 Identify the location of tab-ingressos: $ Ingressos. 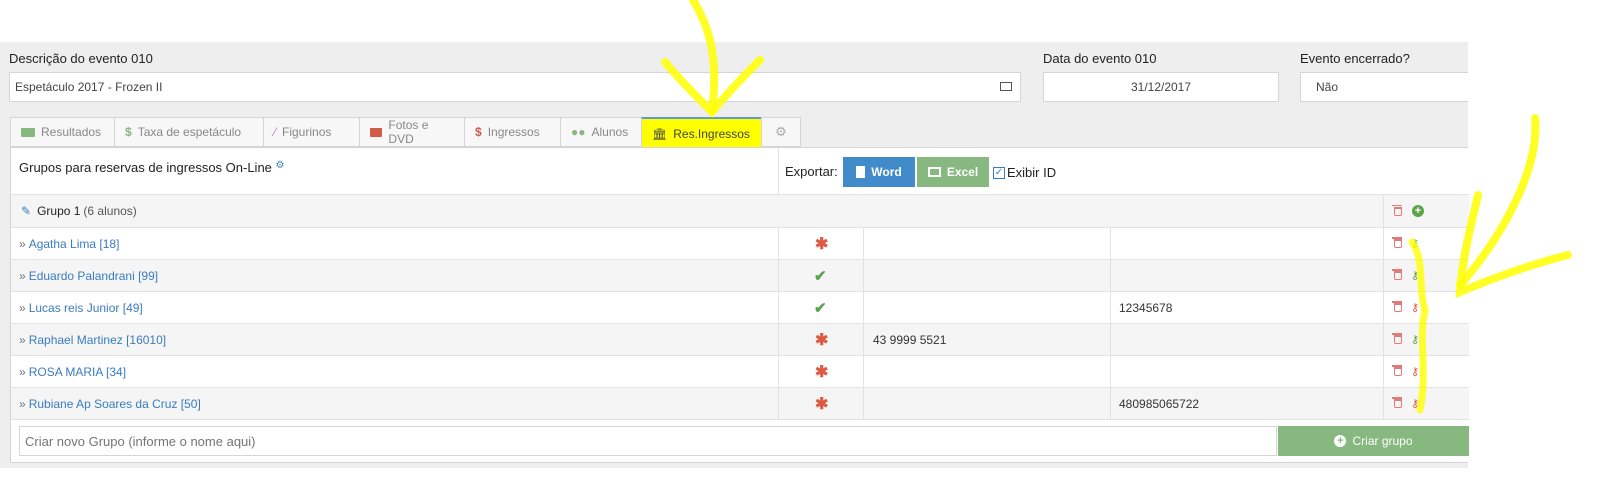
(512, 132).